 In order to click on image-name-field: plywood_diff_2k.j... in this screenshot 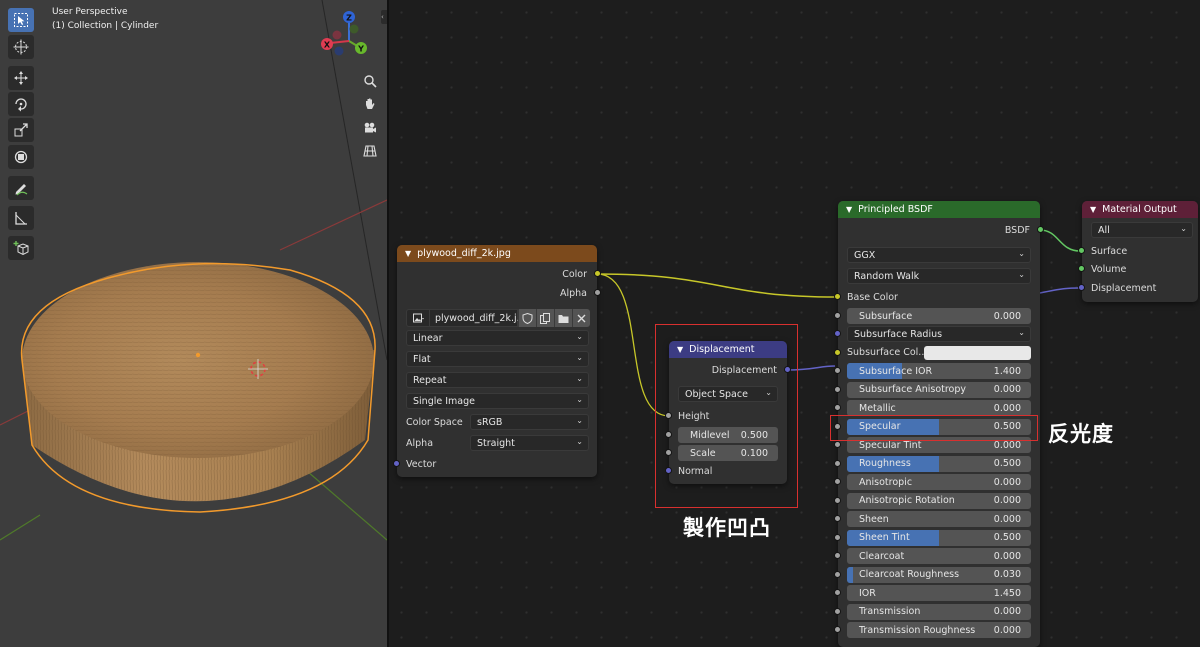, I will do `click(478, 318)`.